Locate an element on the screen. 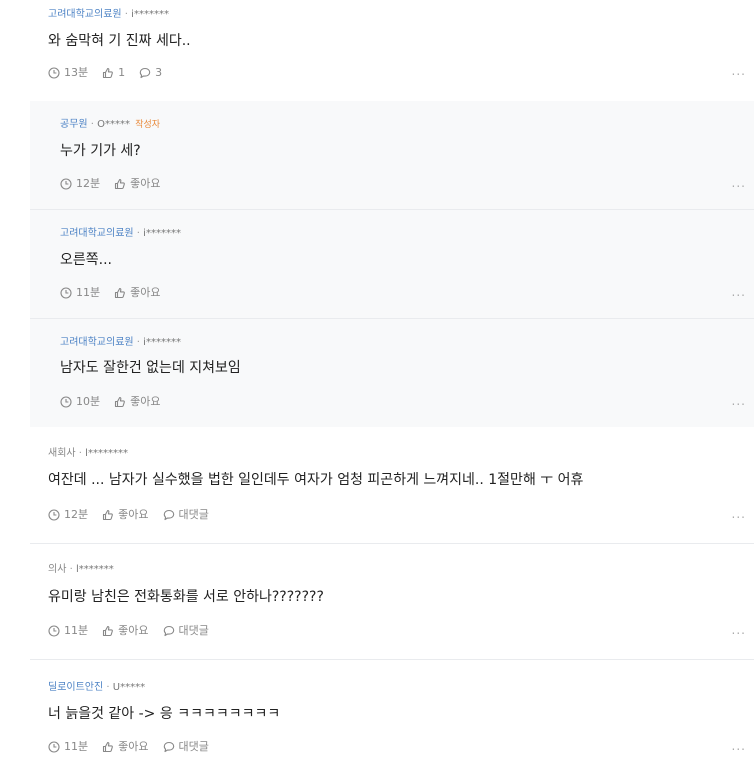 This screenshot has height=761, width=754. company-link: 새회사 is located at coordinates (62, 453).